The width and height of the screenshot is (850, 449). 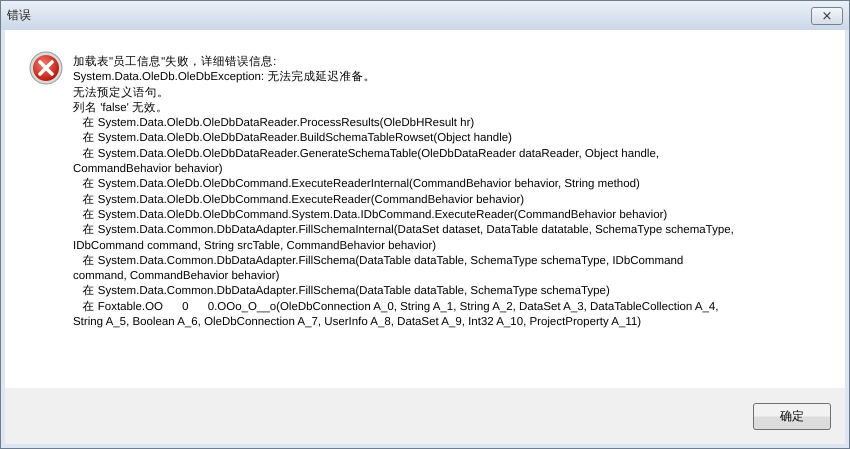 What do you see at coordinates (827, 15) in the screenshot?
I see `close-button: ⨯` at bounding box center [827, 15].